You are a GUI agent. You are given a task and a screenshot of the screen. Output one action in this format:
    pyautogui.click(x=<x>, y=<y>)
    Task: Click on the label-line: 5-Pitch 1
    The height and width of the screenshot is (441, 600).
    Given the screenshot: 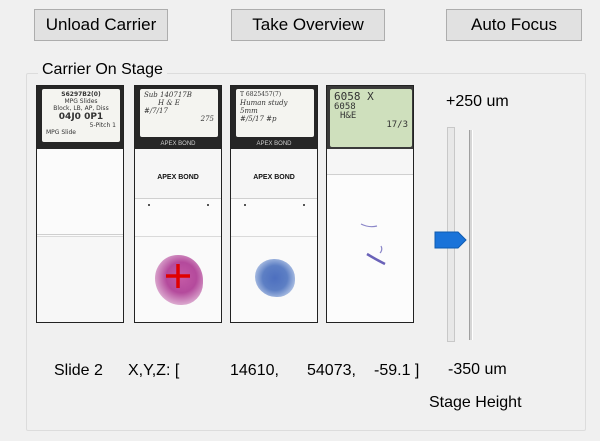 What is the action you would take?
    pyautogui.click(x=102, y=125)
    